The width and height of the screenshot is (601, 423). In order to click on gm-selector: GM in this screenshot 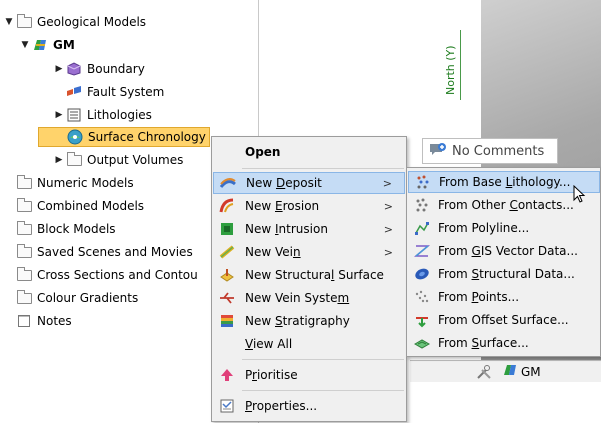, I will do `click(521, 371)`.